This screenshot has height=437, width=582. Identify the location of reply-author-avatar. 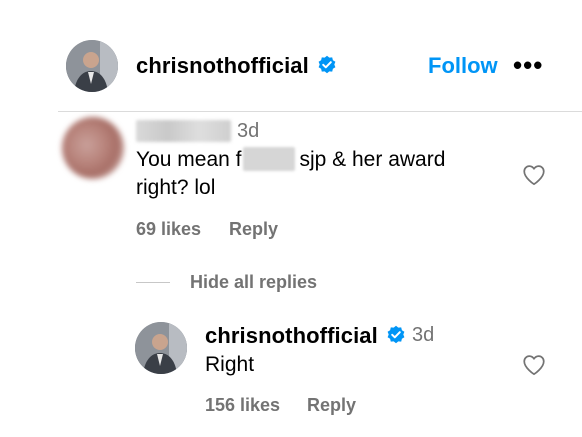
(161, 348).